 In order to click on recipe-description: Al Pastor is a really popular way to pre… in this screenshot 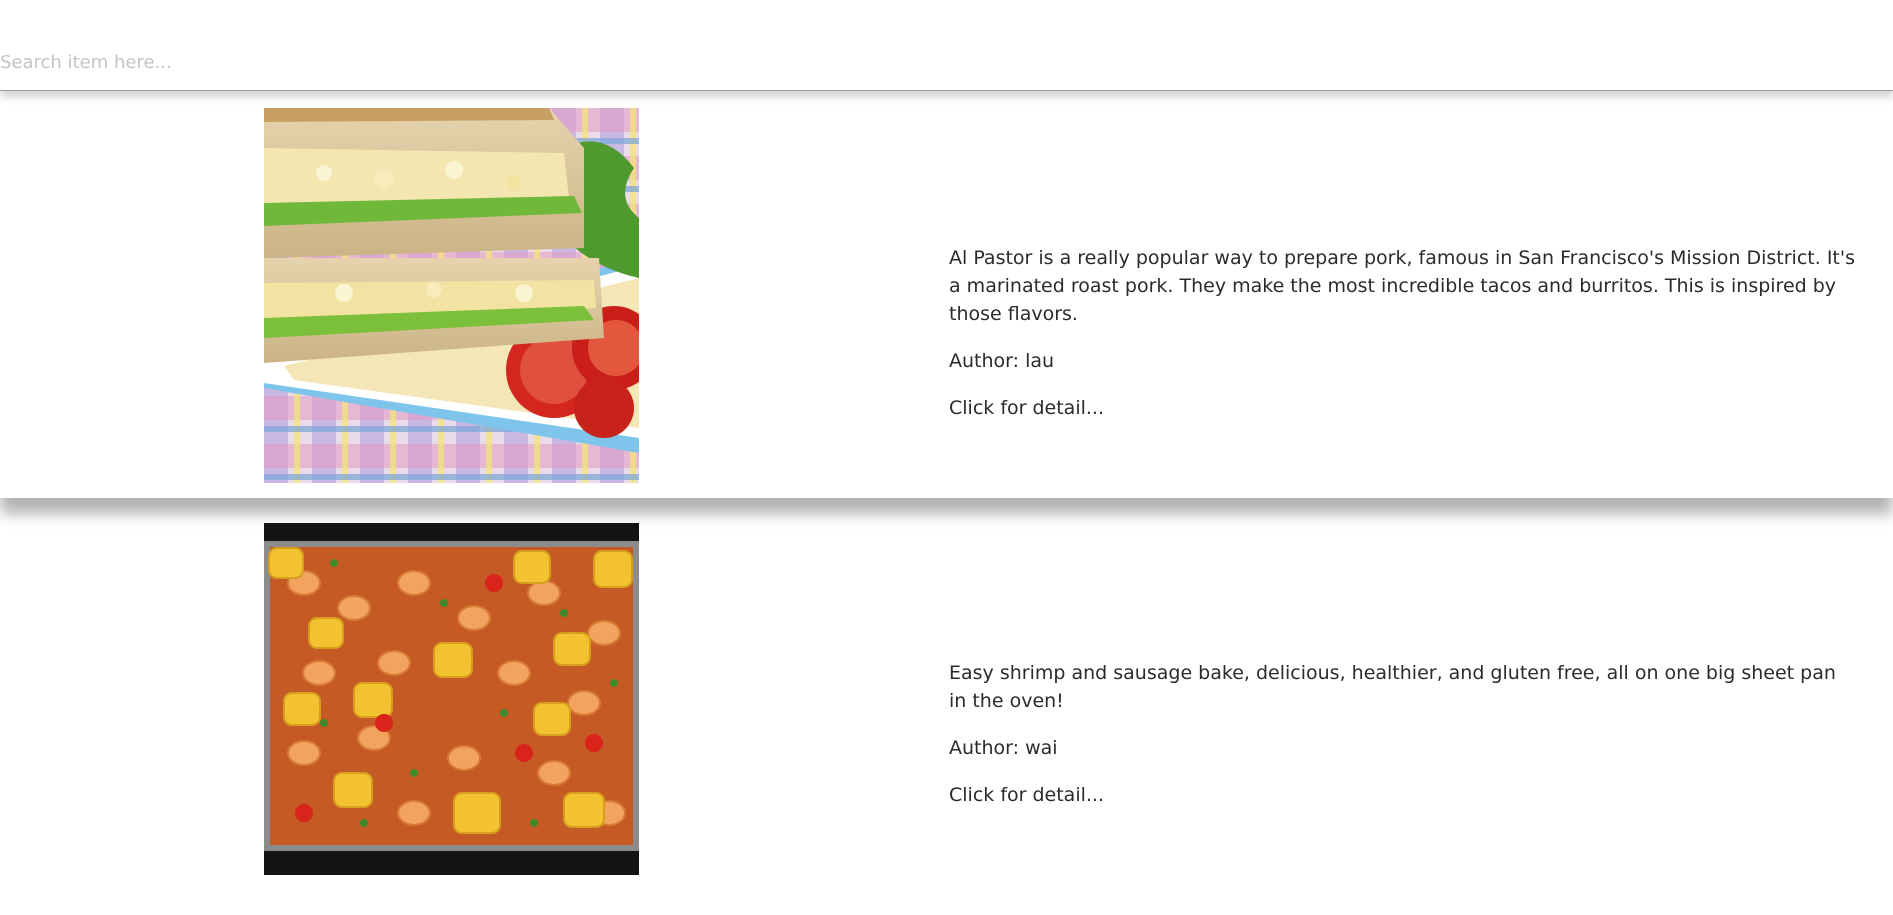, I will do `click(1402, 286)`.